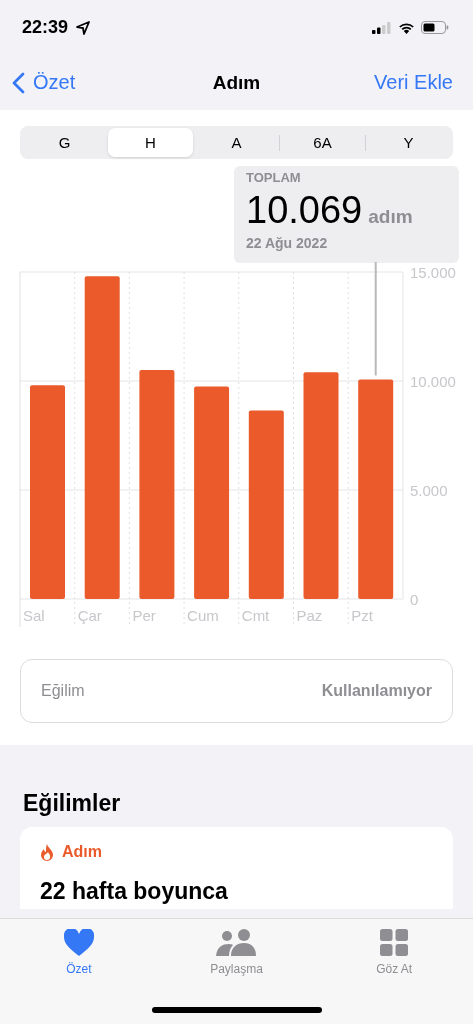  I want to click on x-axis-label: Çar, so click(89, 615).